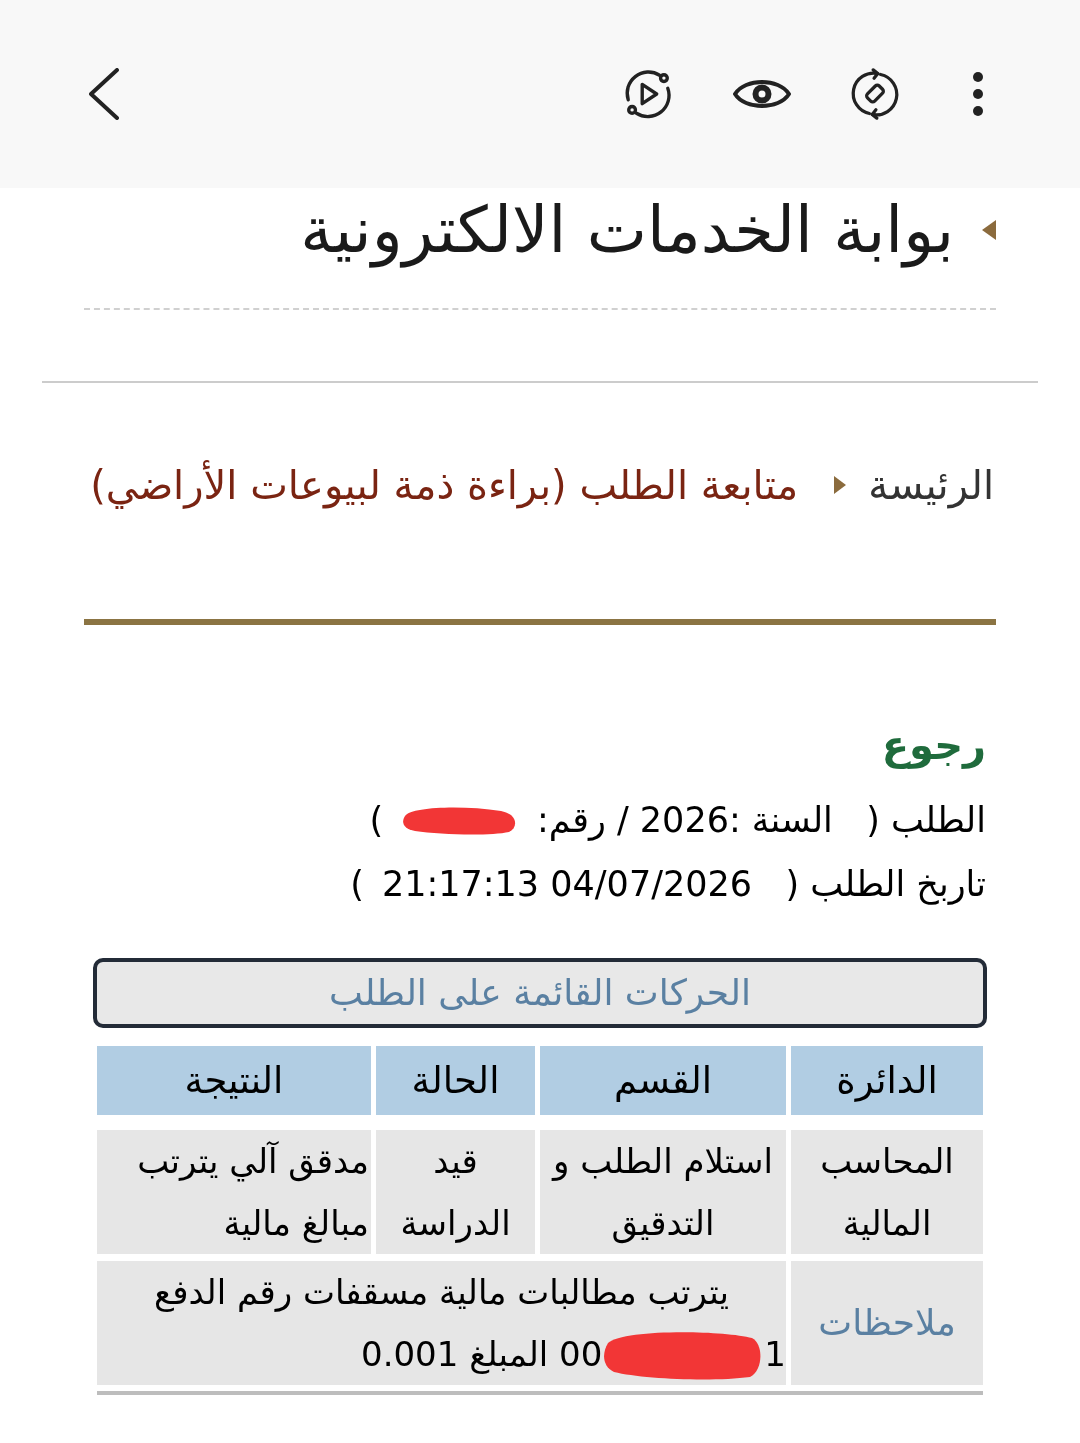  I want to click on table-cell: المحاسب المالية, so click(887, 1192).